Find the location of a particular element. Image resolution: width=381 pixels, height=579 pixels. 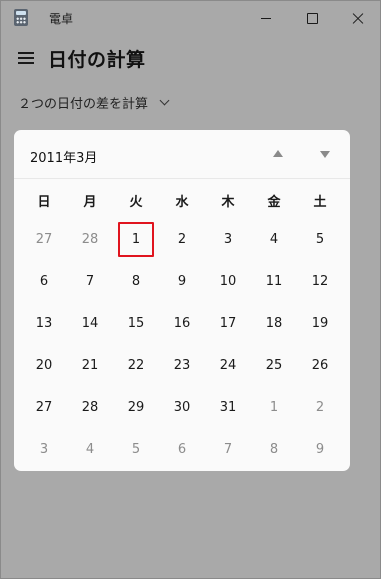

weekday-label: 土 is located at coordinates (320, 202).